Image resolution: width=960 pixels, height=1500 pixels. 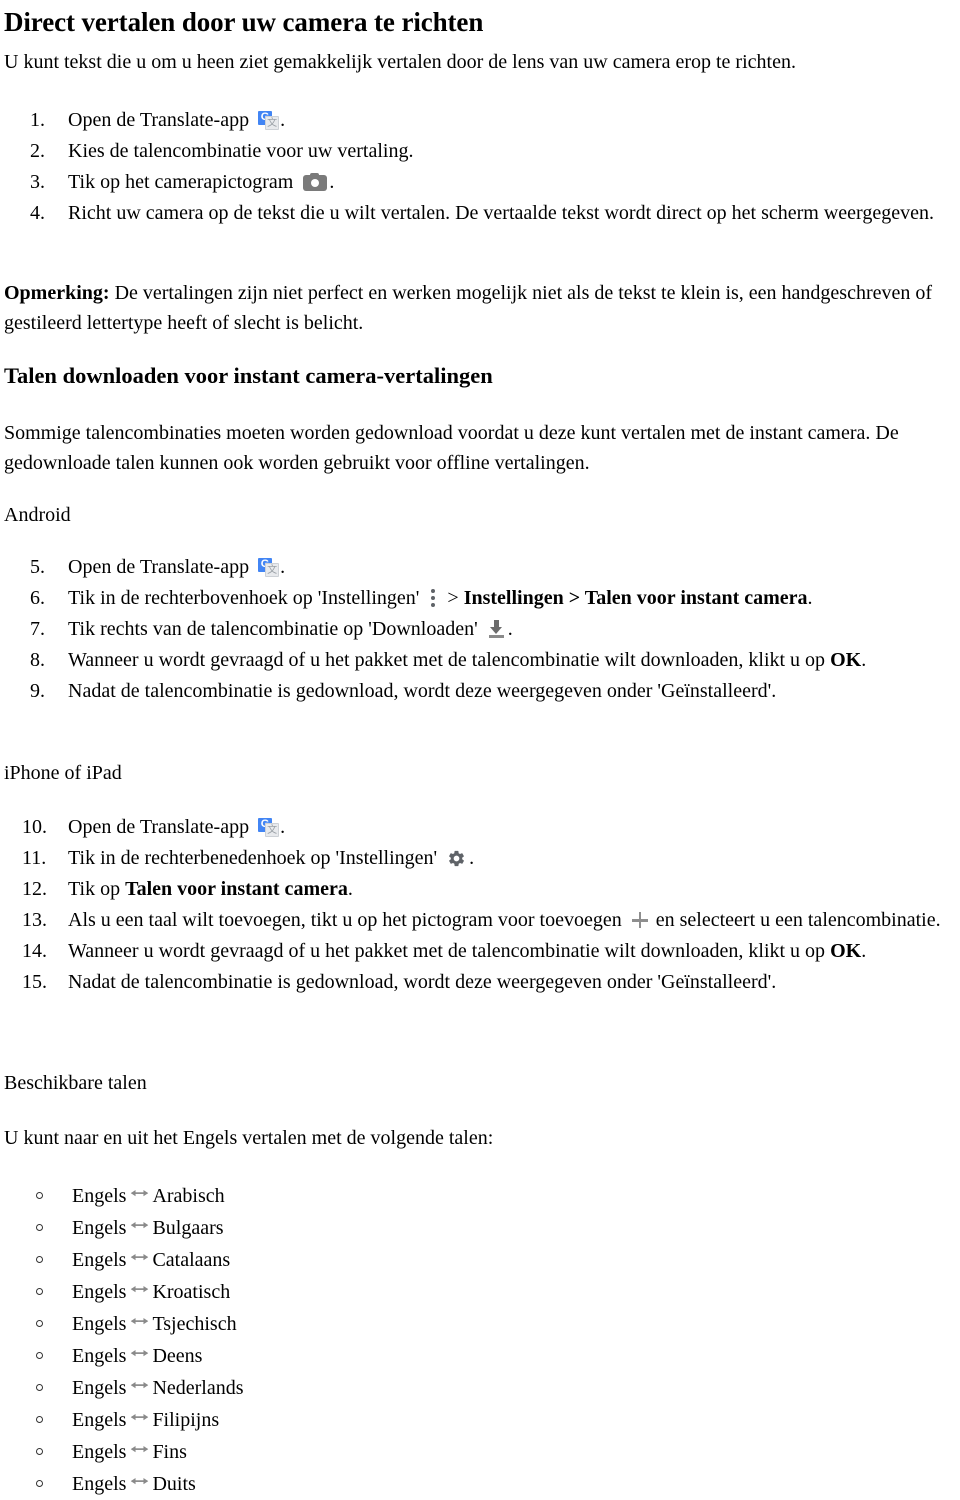 I want to click on step-number: 13., so click(x=34, y=920).